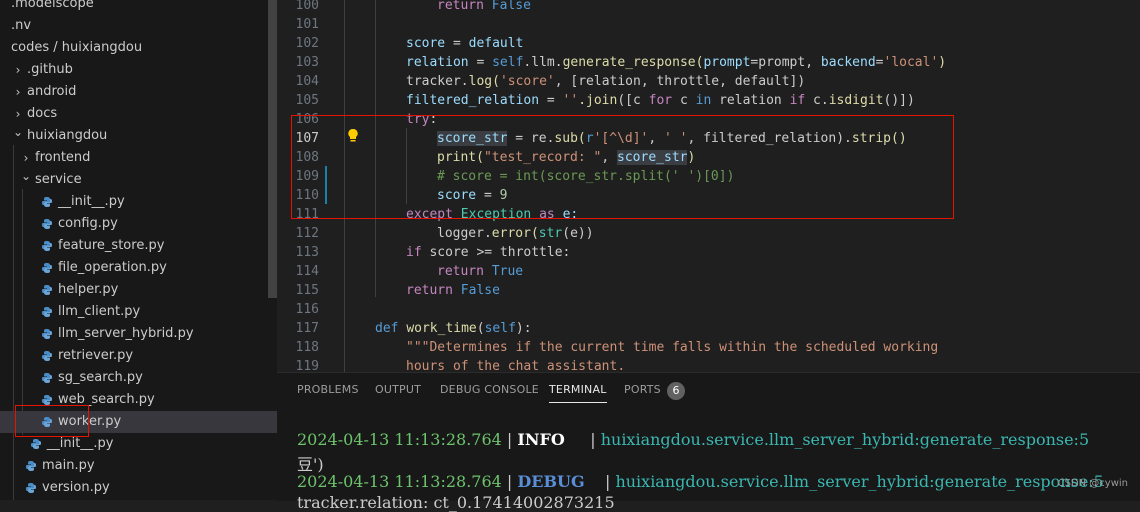 The height and width of the screenshot is (512, 1140). I want to click on token: work_time, so click(441, 328).